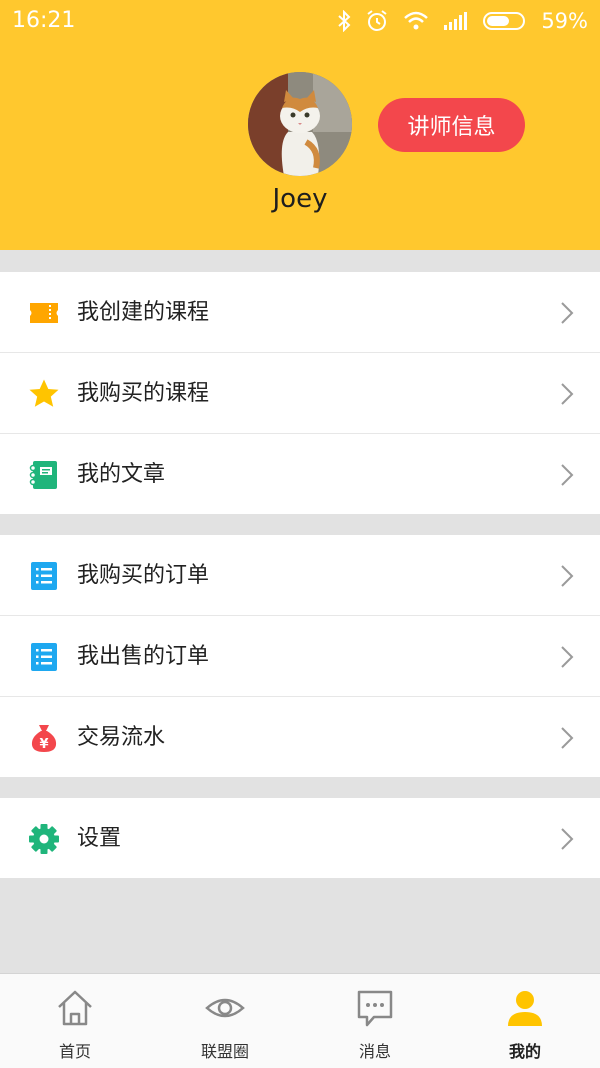 The height and width of the screenshot is (1068, 600). I want to click on menu-group-settings: 设置, so click(300, 838).